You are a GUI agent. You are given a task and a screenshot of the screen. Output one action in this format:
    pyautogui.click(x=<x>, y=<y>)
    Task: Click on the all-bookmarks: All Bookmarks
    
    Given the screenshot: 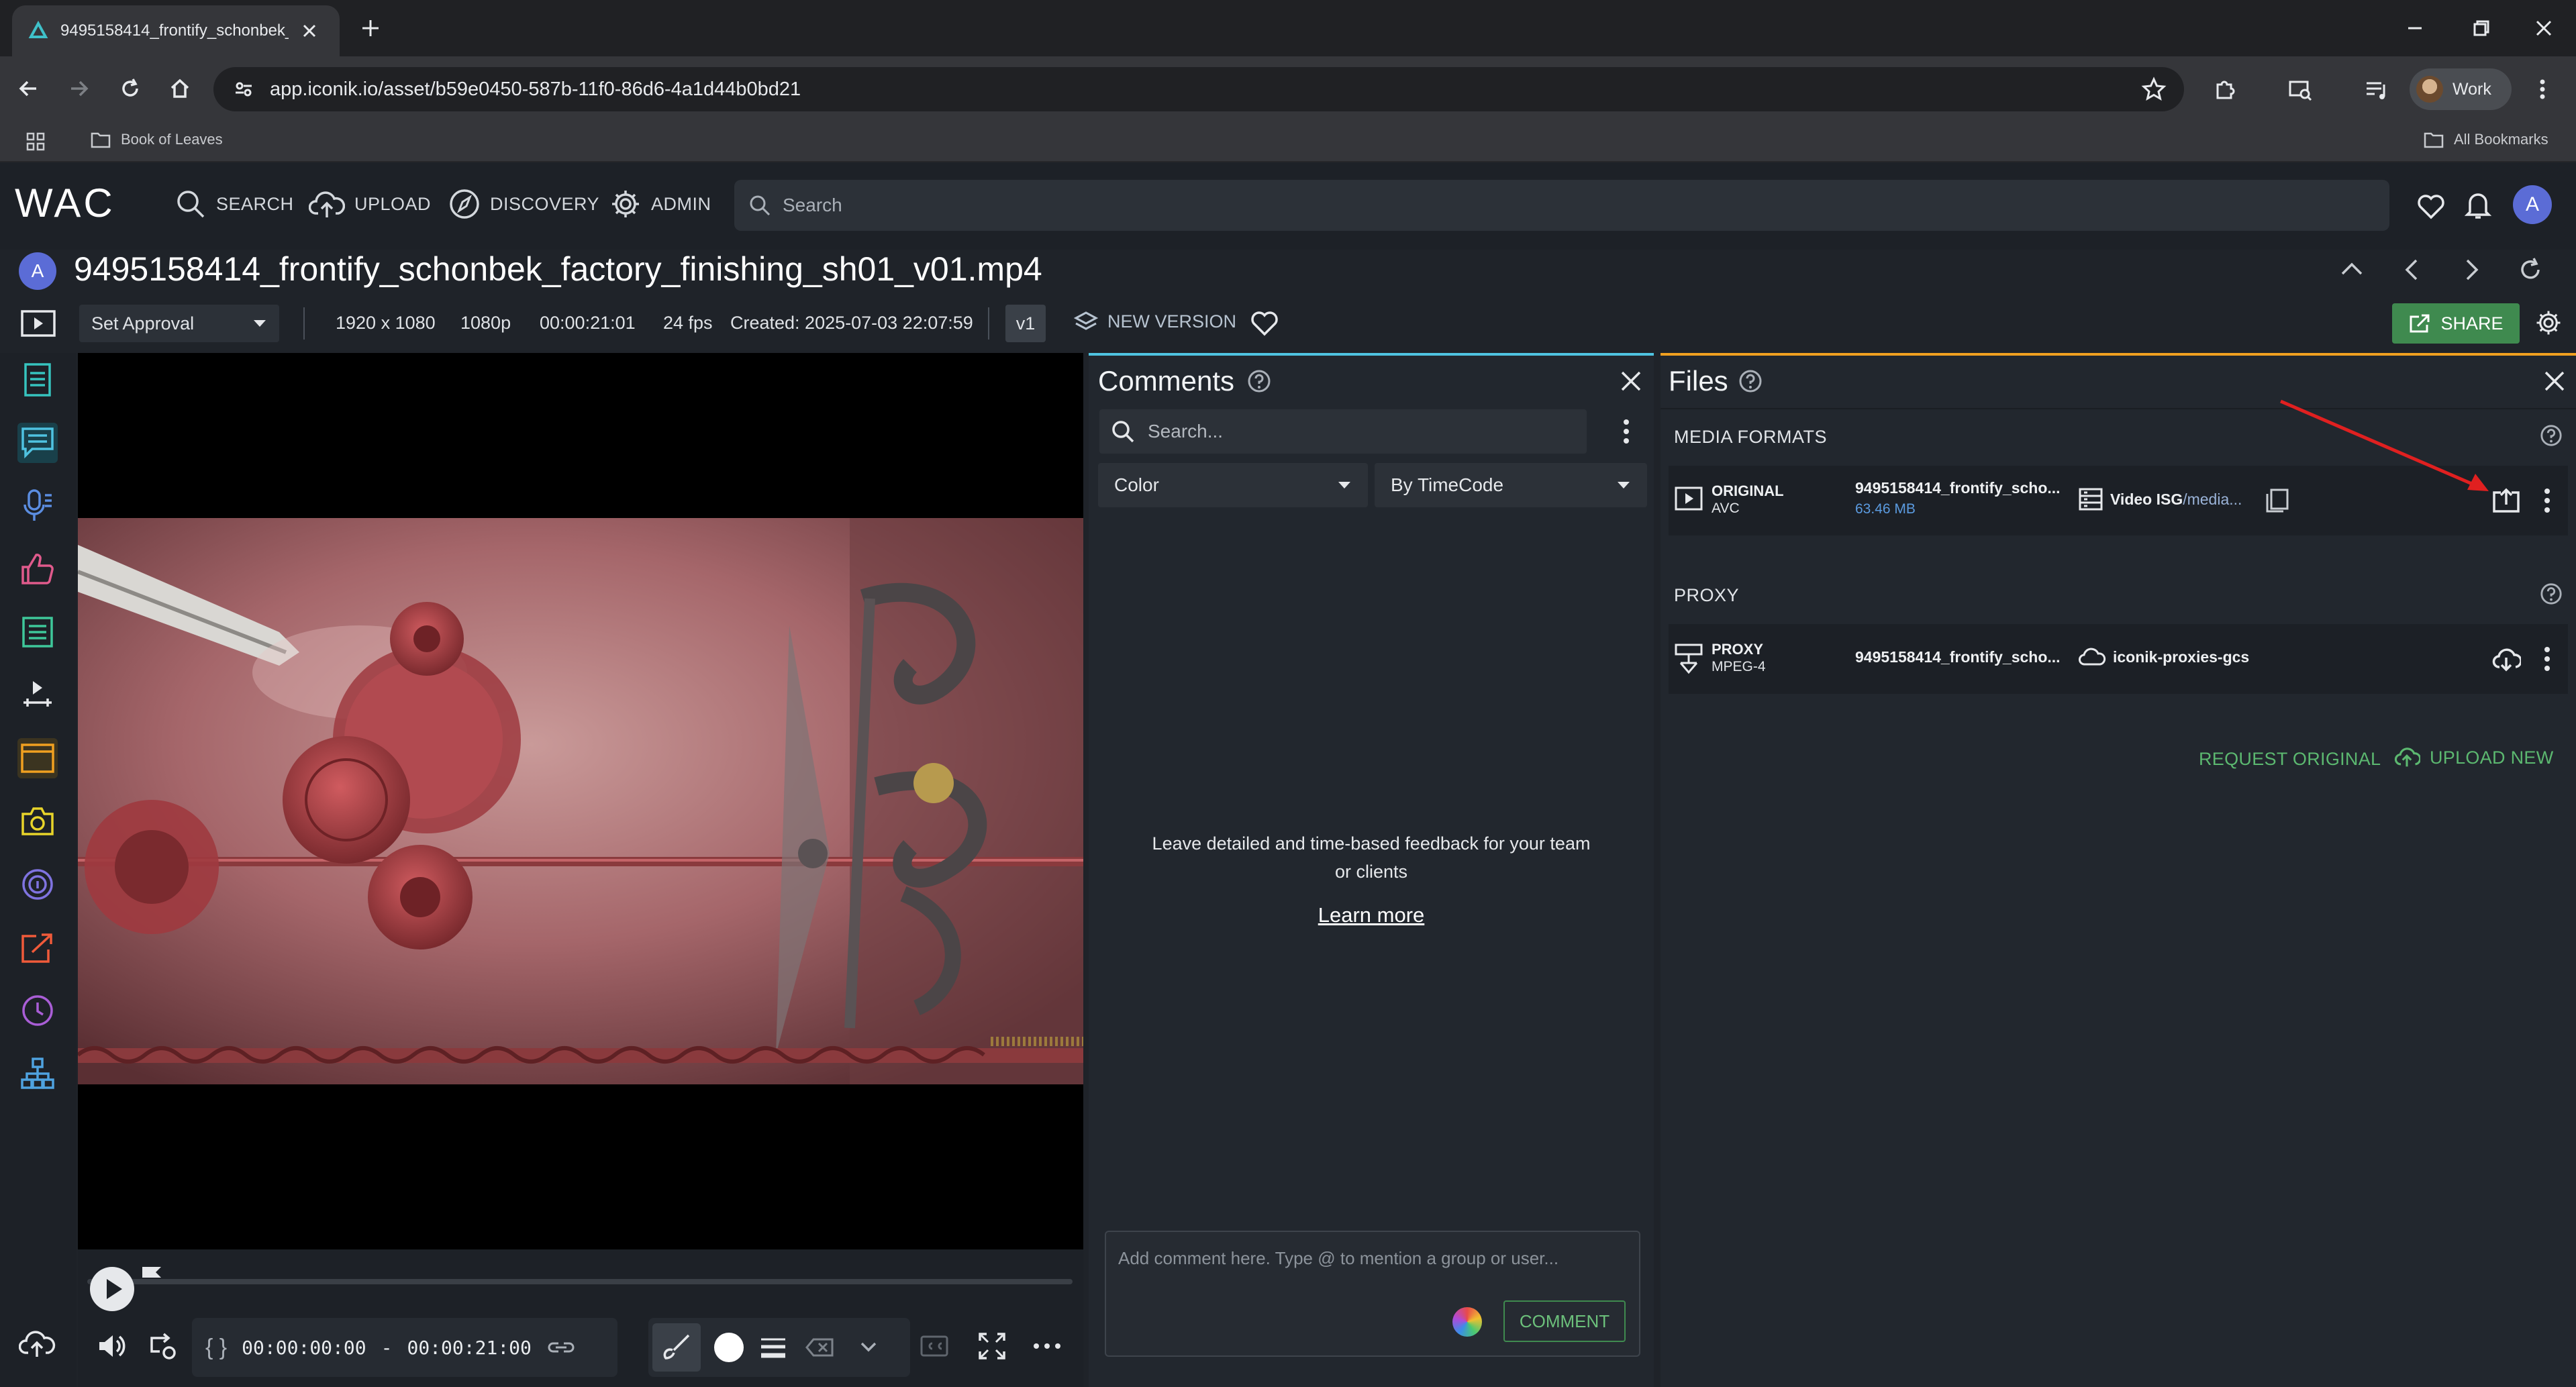 What is the action you would take?
    pyautogui.click(x=2485, y=139)
    